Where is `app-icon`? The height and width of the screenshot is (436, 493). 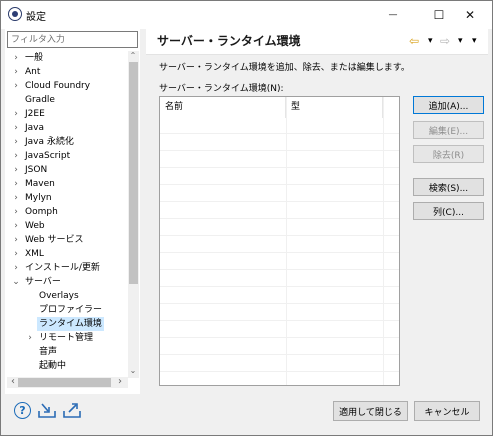
app-icon is located at coordinates (15, 14).